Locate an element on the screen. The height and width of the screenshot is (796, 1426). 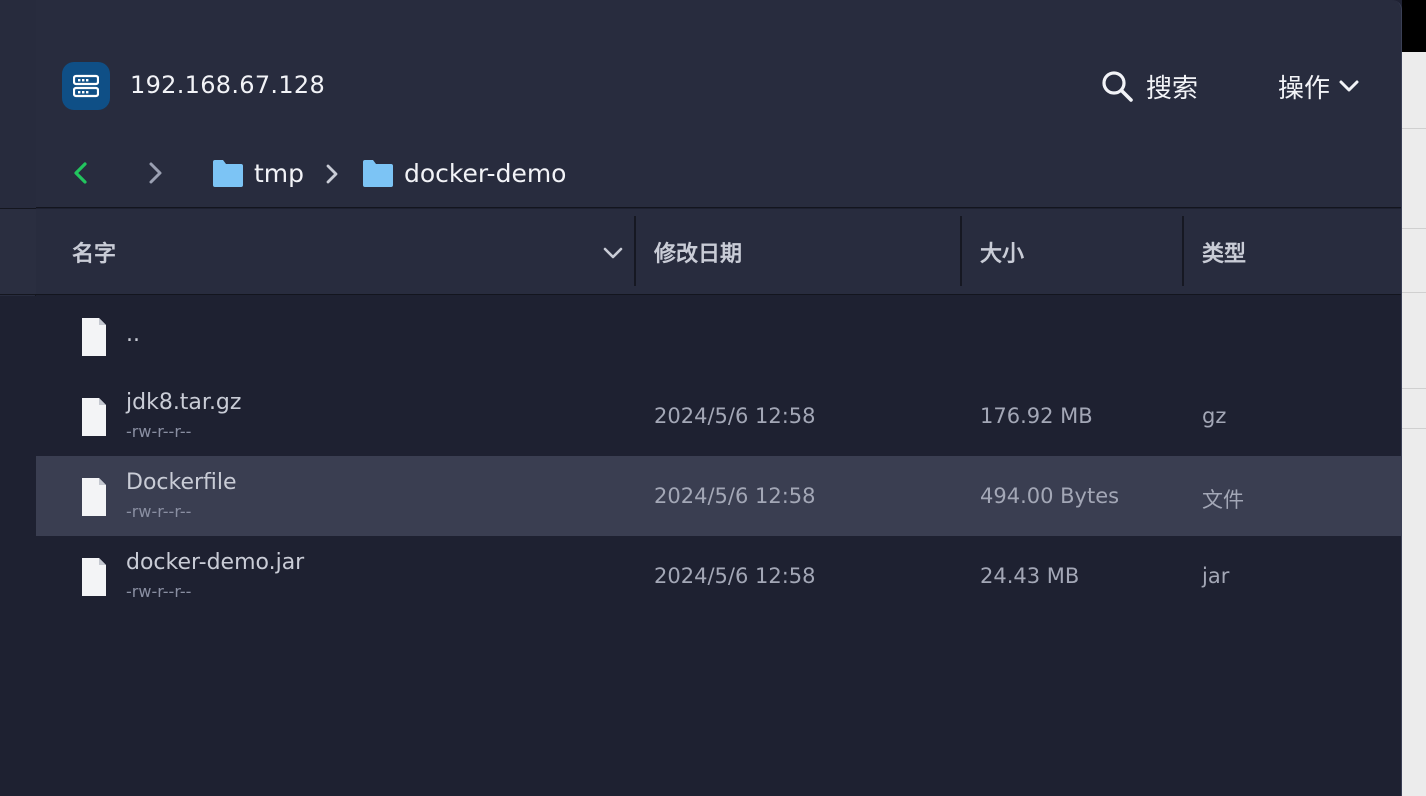
file-name: .. is located at coordinates (133, 334).